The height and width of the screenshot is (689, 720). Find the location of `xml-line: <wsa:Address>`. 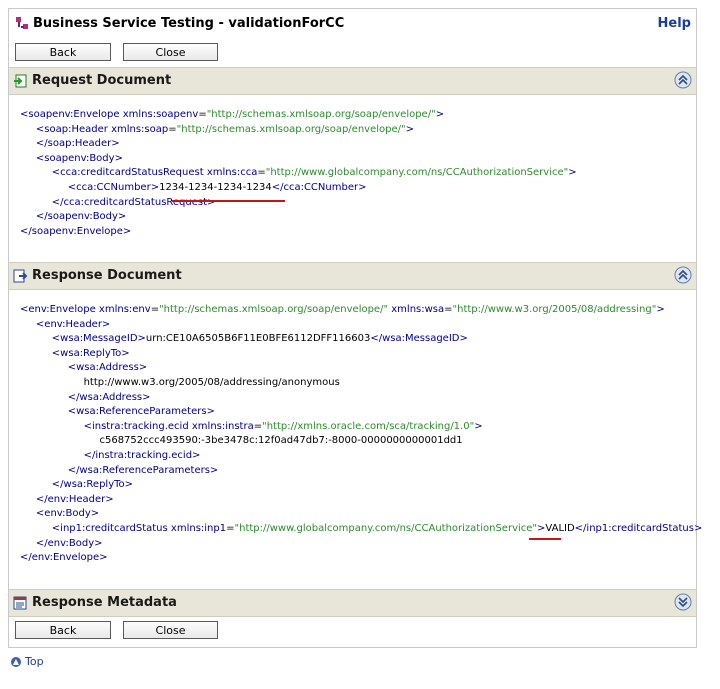

xml-line: <wsa:Address> is located at coordinates (107, 368).